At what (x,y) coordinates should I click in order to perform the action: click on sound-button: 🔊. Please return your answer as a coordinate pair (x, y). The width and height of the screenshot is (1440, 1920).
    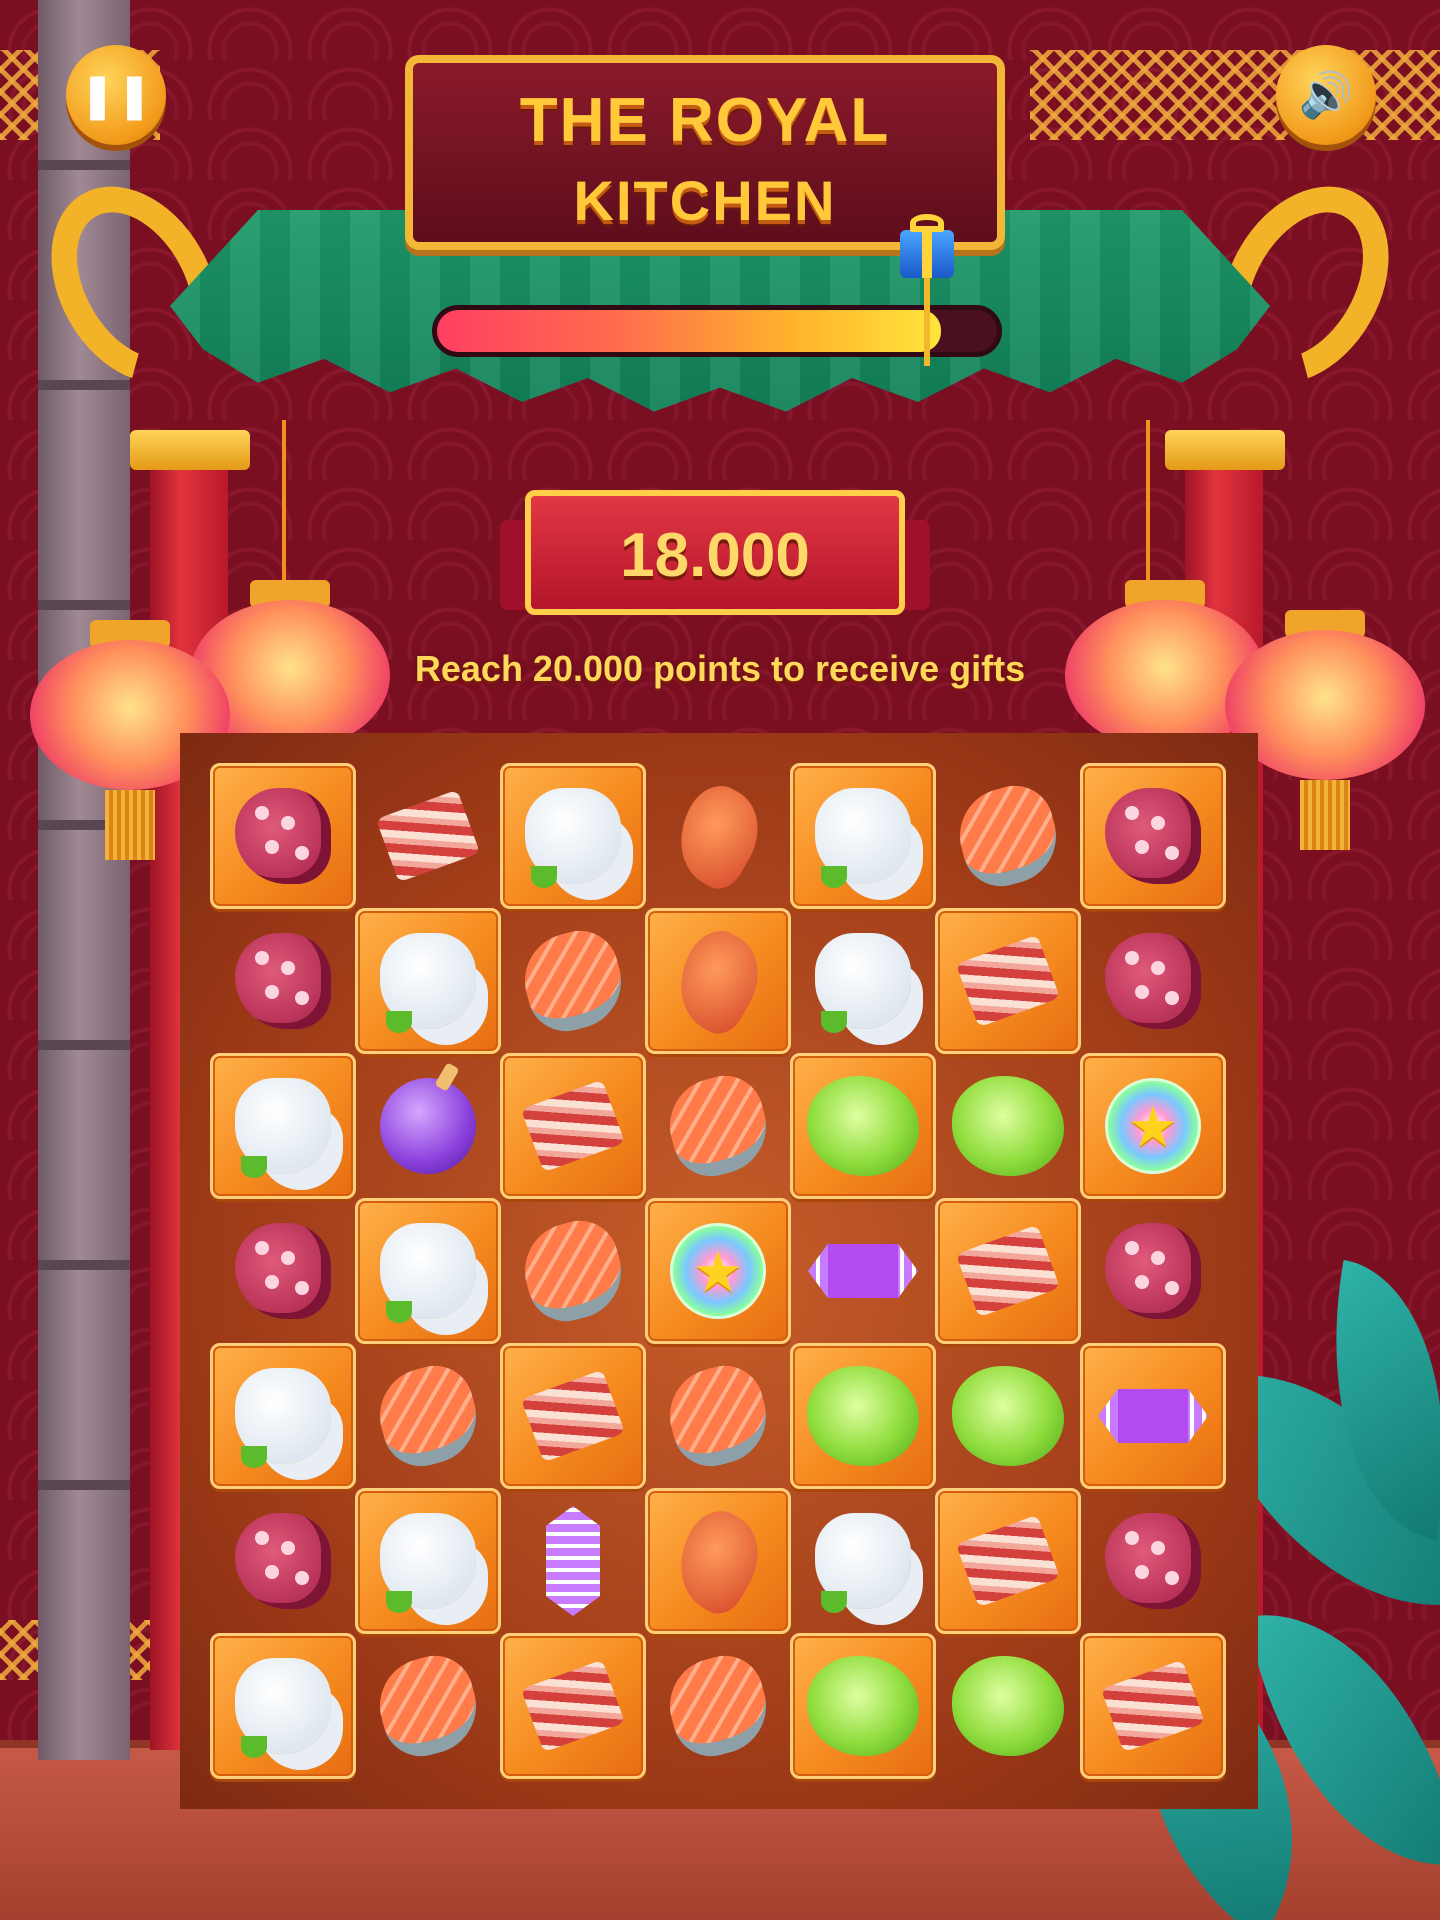
    Looking at the image, I should click on (1326, 95).